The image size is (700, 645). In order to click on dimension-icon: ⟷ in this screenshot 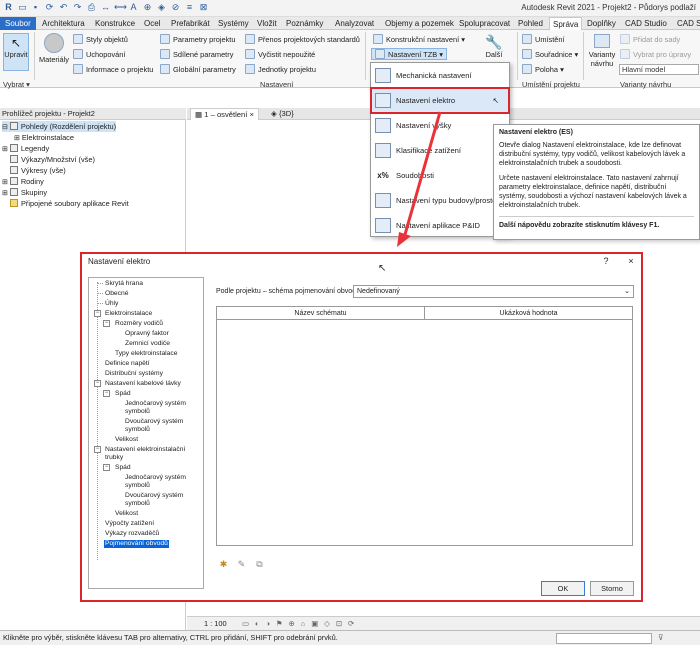, I will do `click(120, 7)`.